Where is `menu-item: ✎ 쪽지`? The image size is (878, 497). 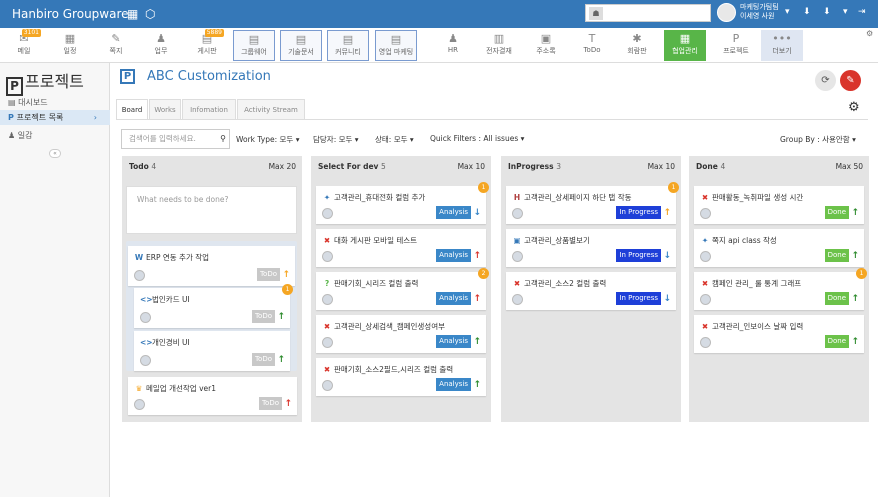
menu-item: ✎ 쪽지 is located at coordinates (116, 45).